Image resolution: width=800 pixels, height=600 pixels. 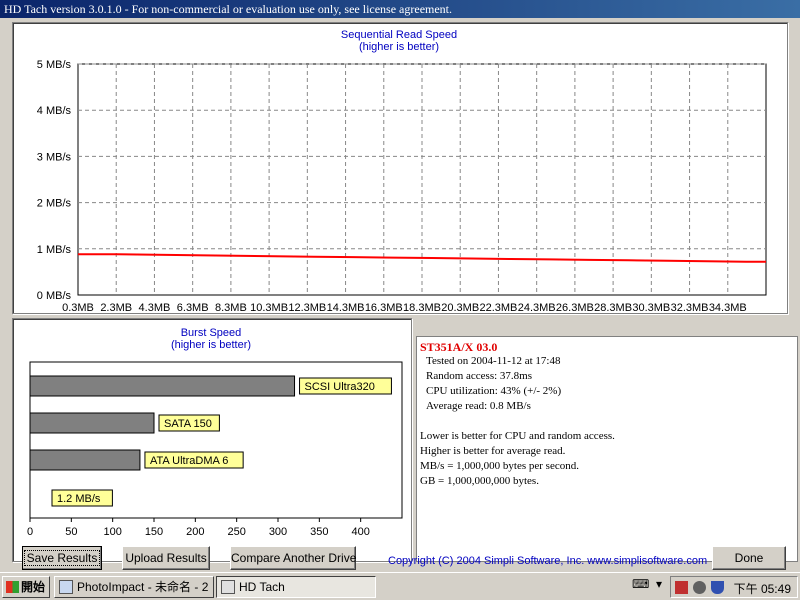 I want to click on burst-x-tick-label: 150, so click(x=154, y=532).